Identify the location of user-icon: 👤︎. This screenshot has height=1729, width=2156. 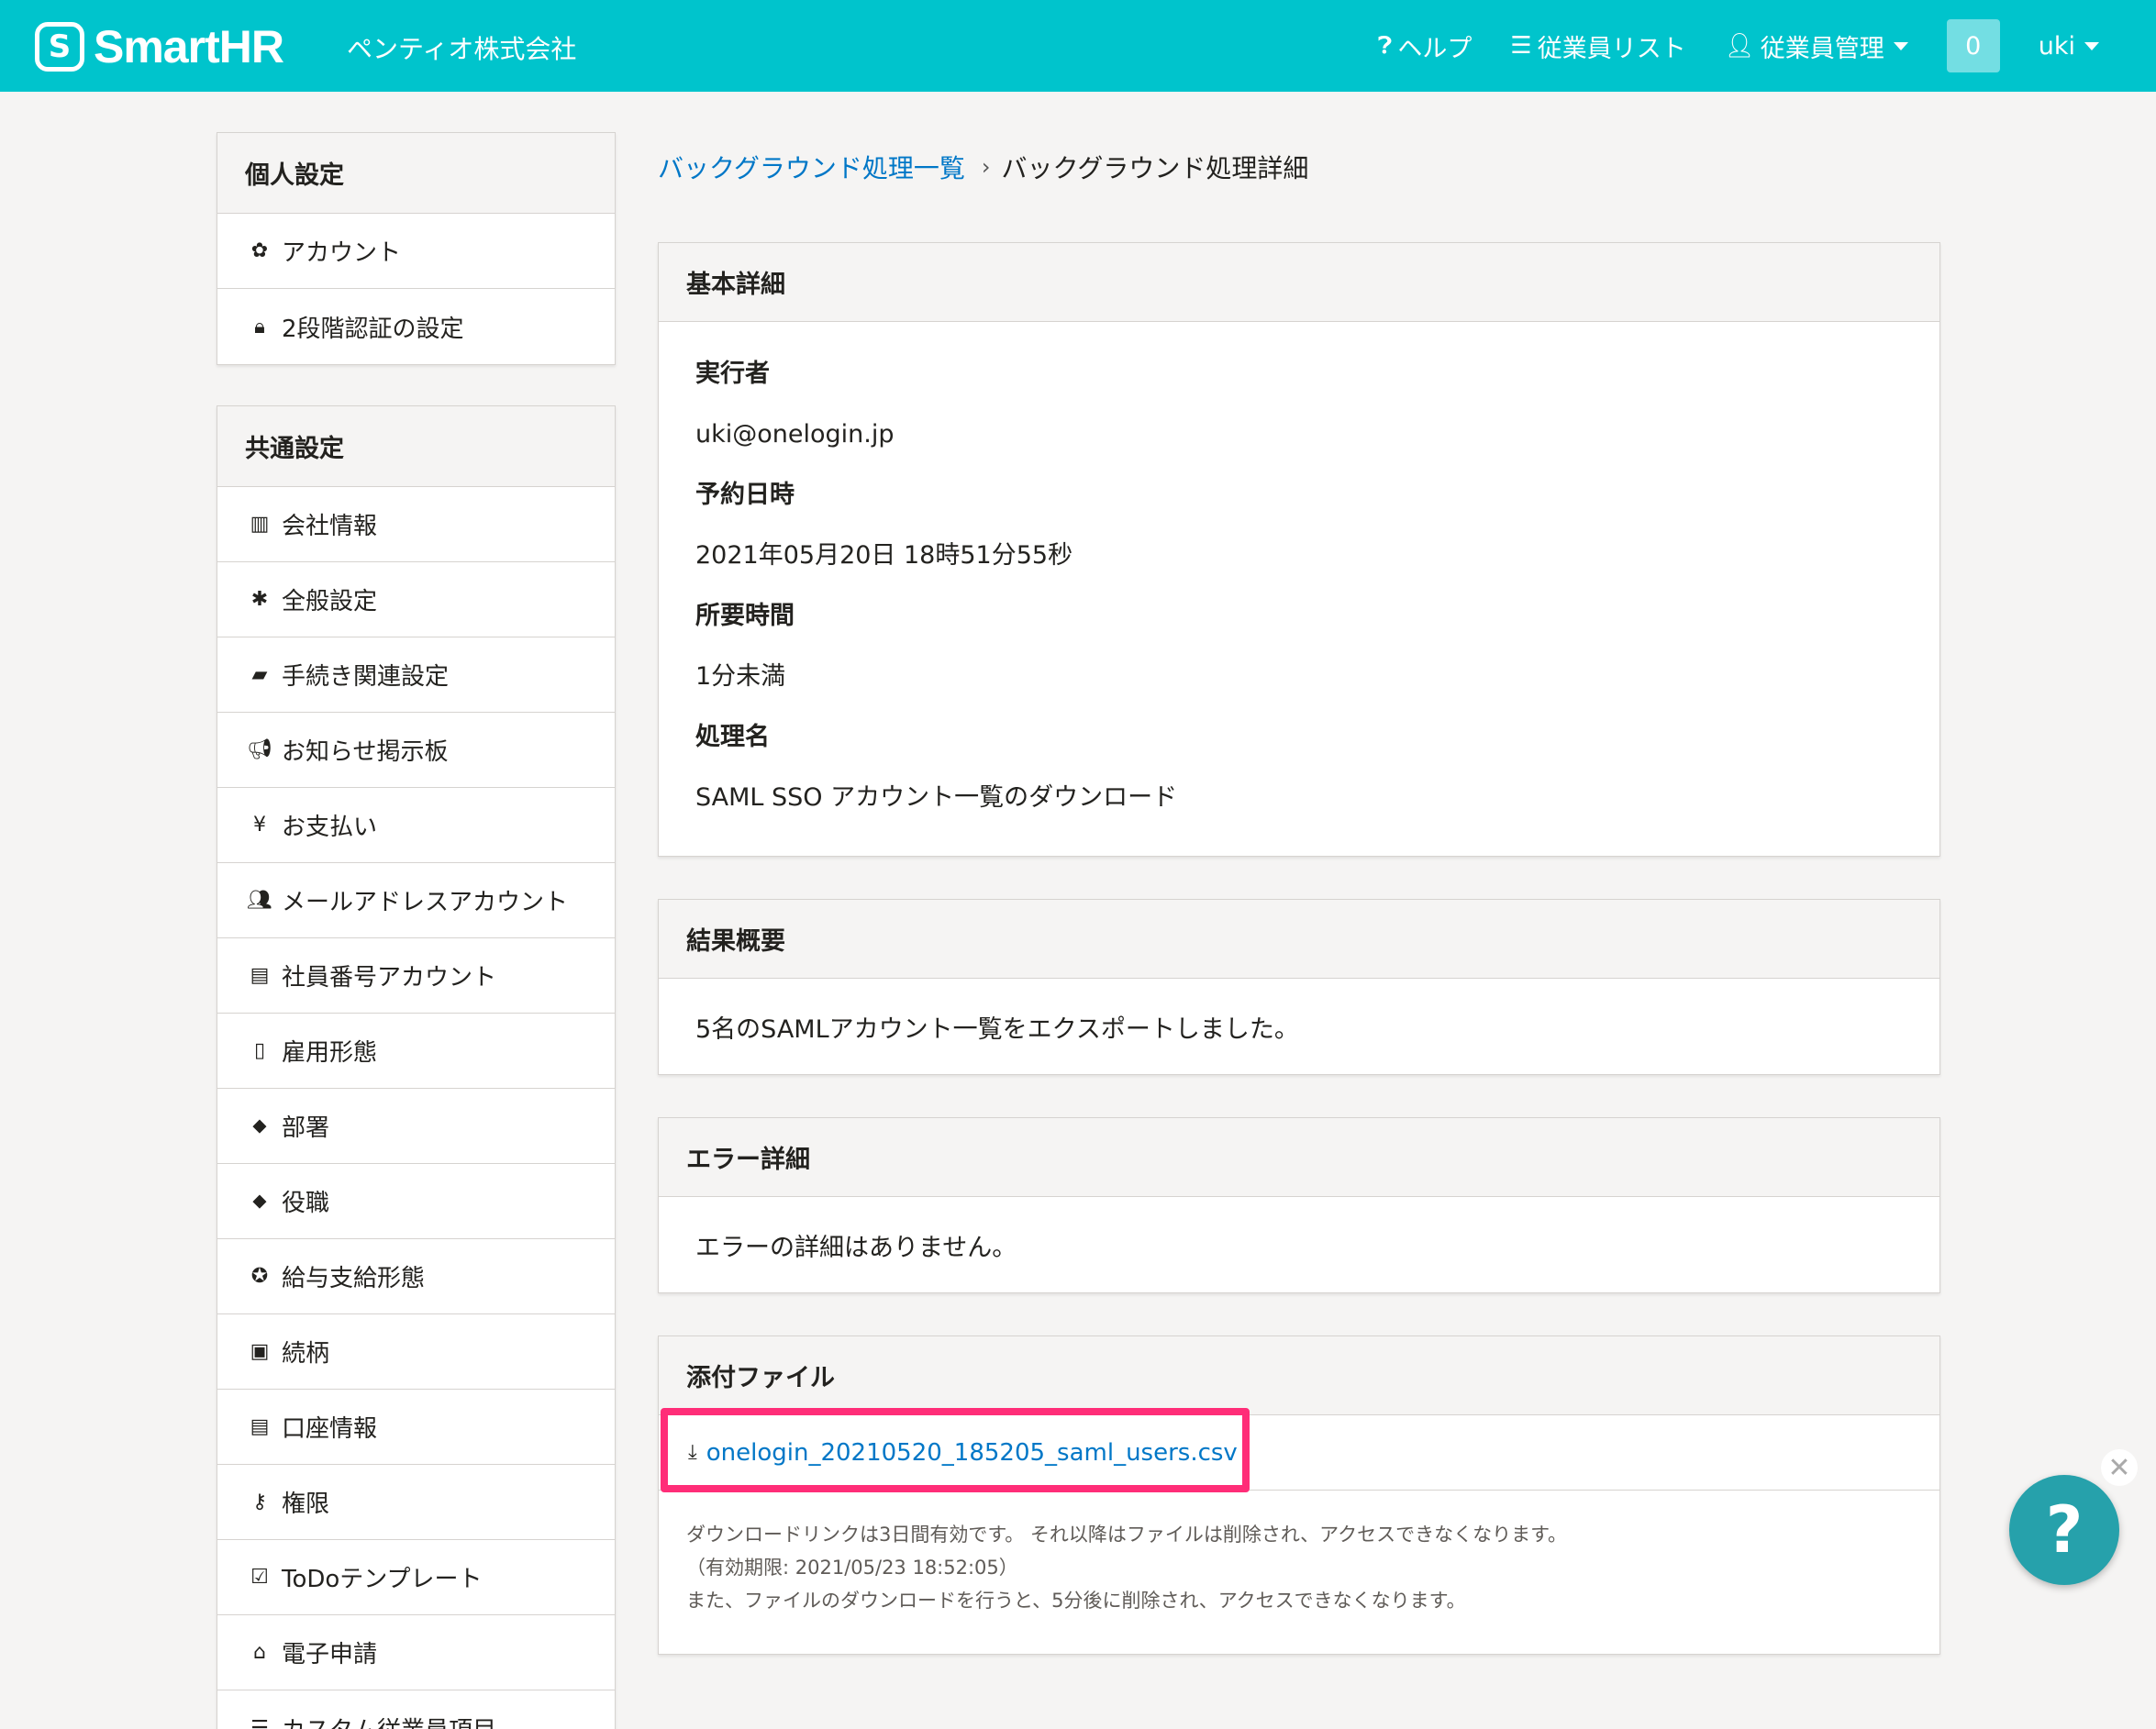
(1740, 46).